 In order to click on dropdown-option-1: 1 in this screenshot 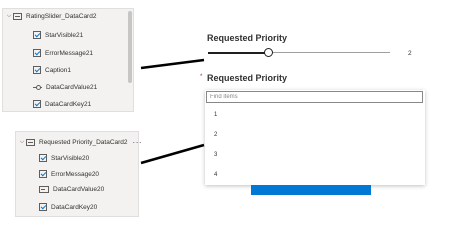, I will do `click(215, 115)`.